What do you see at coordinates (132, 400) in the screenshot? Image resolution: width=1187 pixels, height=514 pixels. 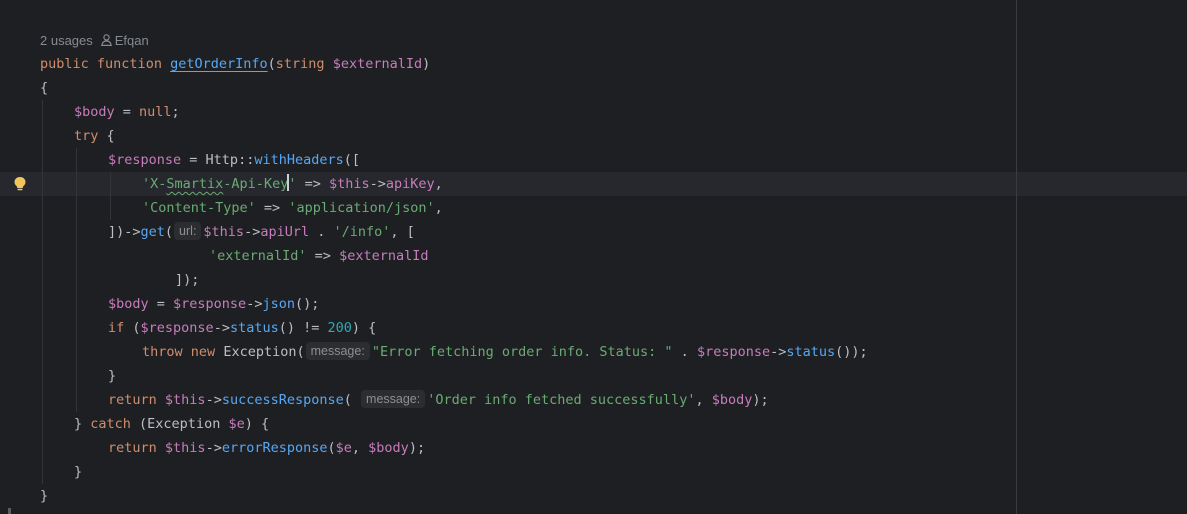 I see `keyword: return` at bounding box center [132, 400].